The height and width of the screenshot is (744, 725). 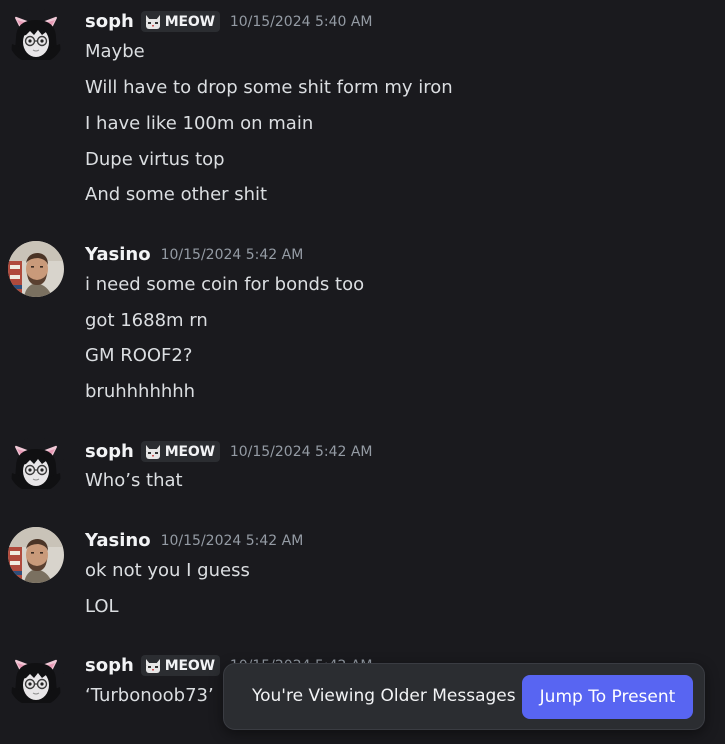 What do you see at coordinates (199, 123) in the screenshot?
I see `message-text: I have like 100m on main` at bounding box center [199, 123].